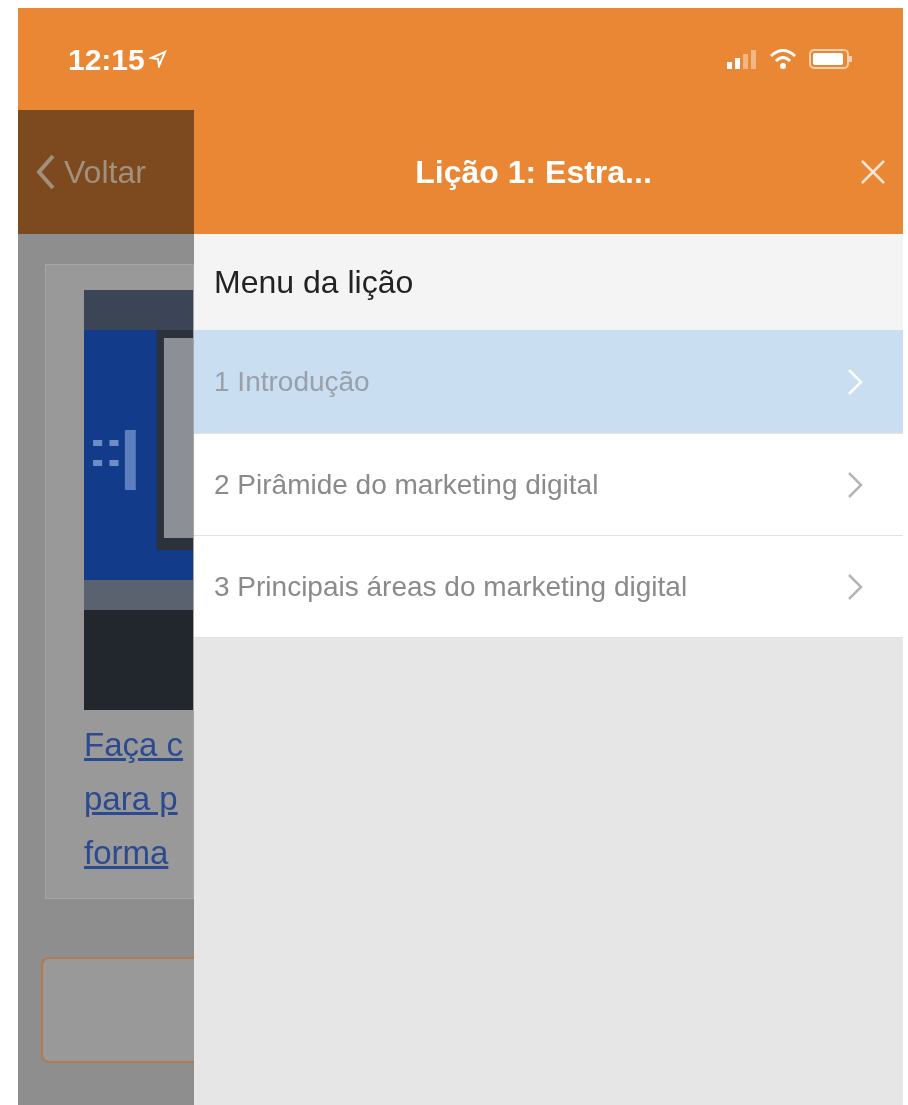 The image size is (908, 1105). What do you see at coordinates (157, 59) in the screenshot?
I see `location-icon` at bounding box center [157, 59].